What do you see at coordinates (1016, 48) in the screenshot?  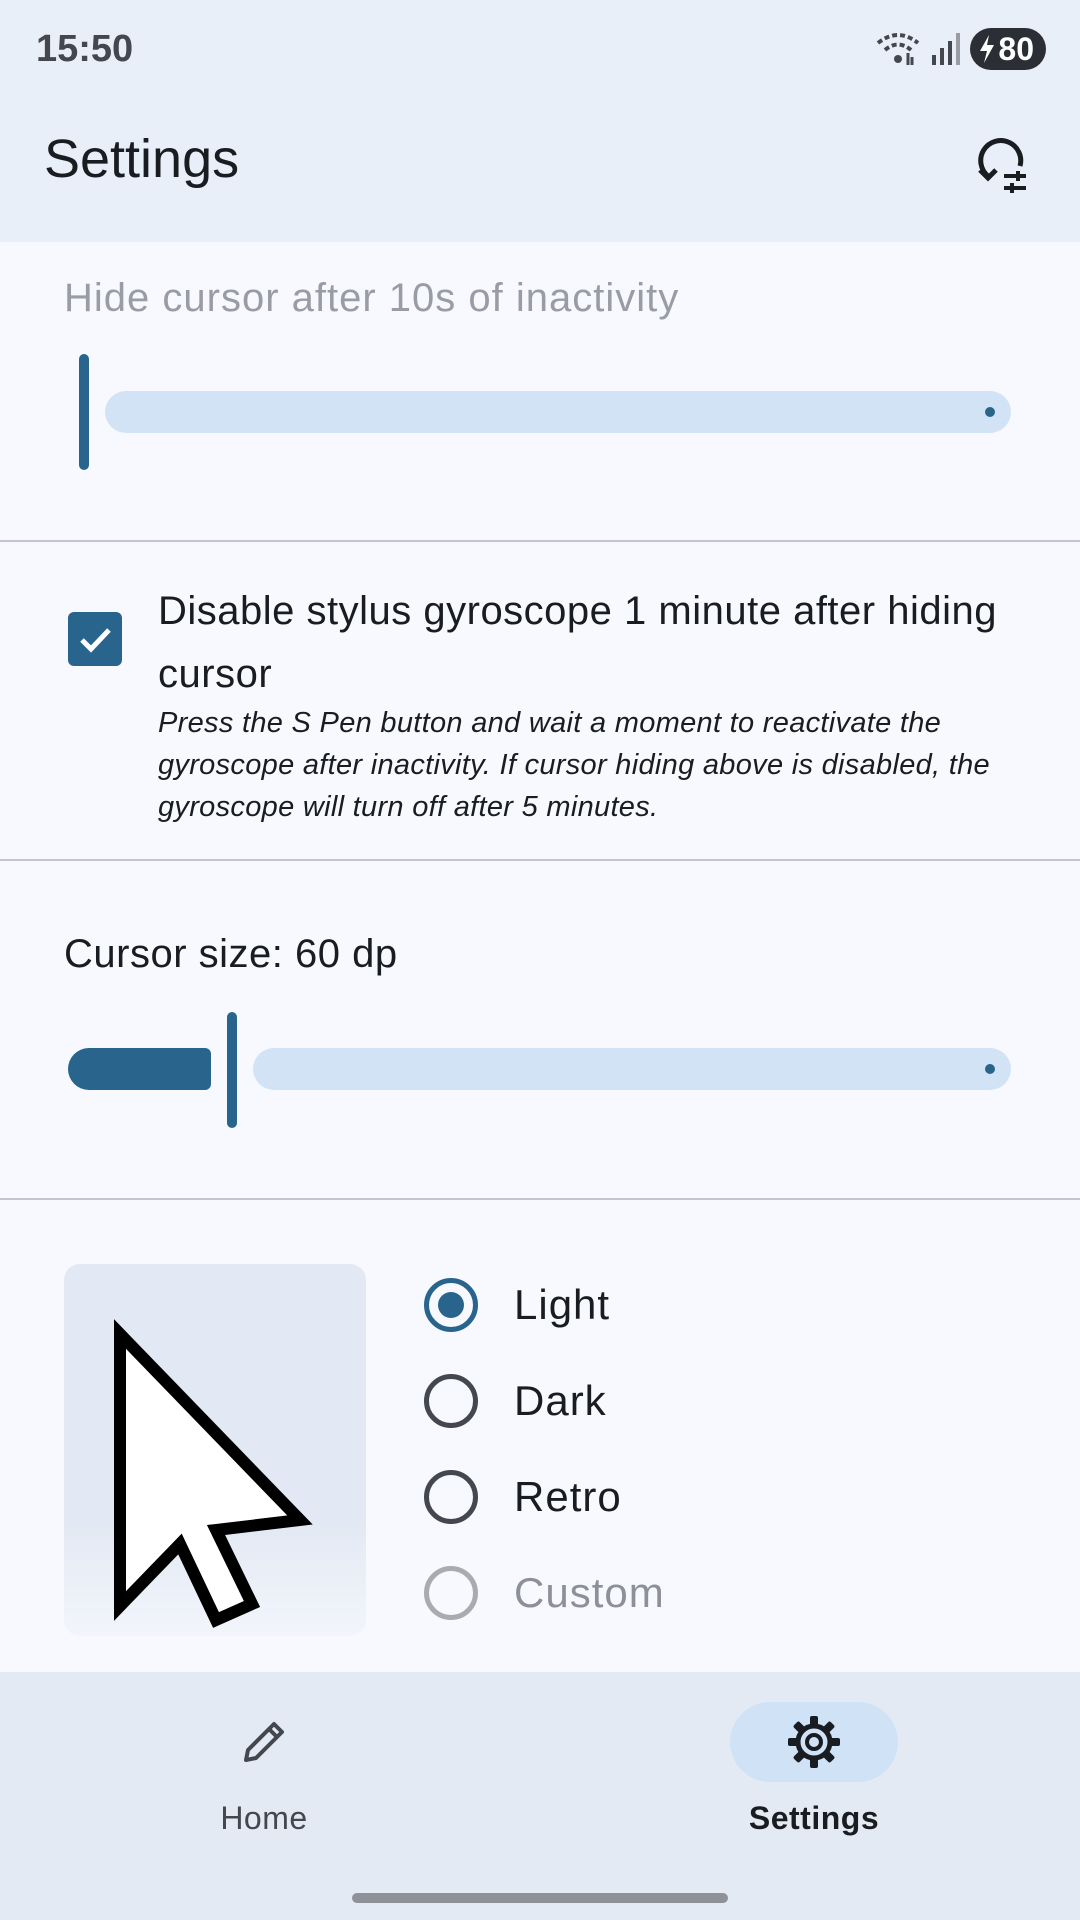 I see `battery-level: 80` at bounding box center [1016, 48].